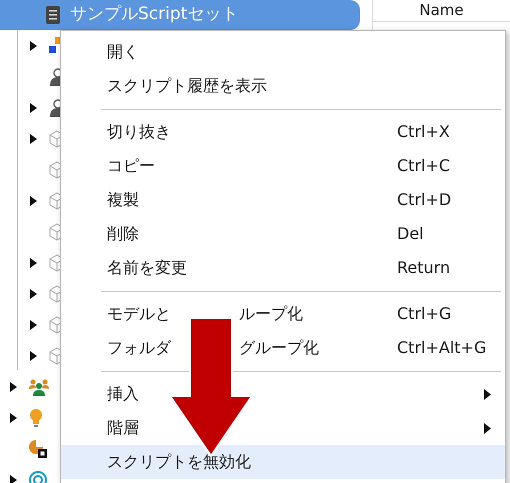 The width and height of the screenshot is (510, 483). Describe the element at coordinates (424, 132) in the screenshot. I see `shortcut-label: Ctrl+X` at that location.